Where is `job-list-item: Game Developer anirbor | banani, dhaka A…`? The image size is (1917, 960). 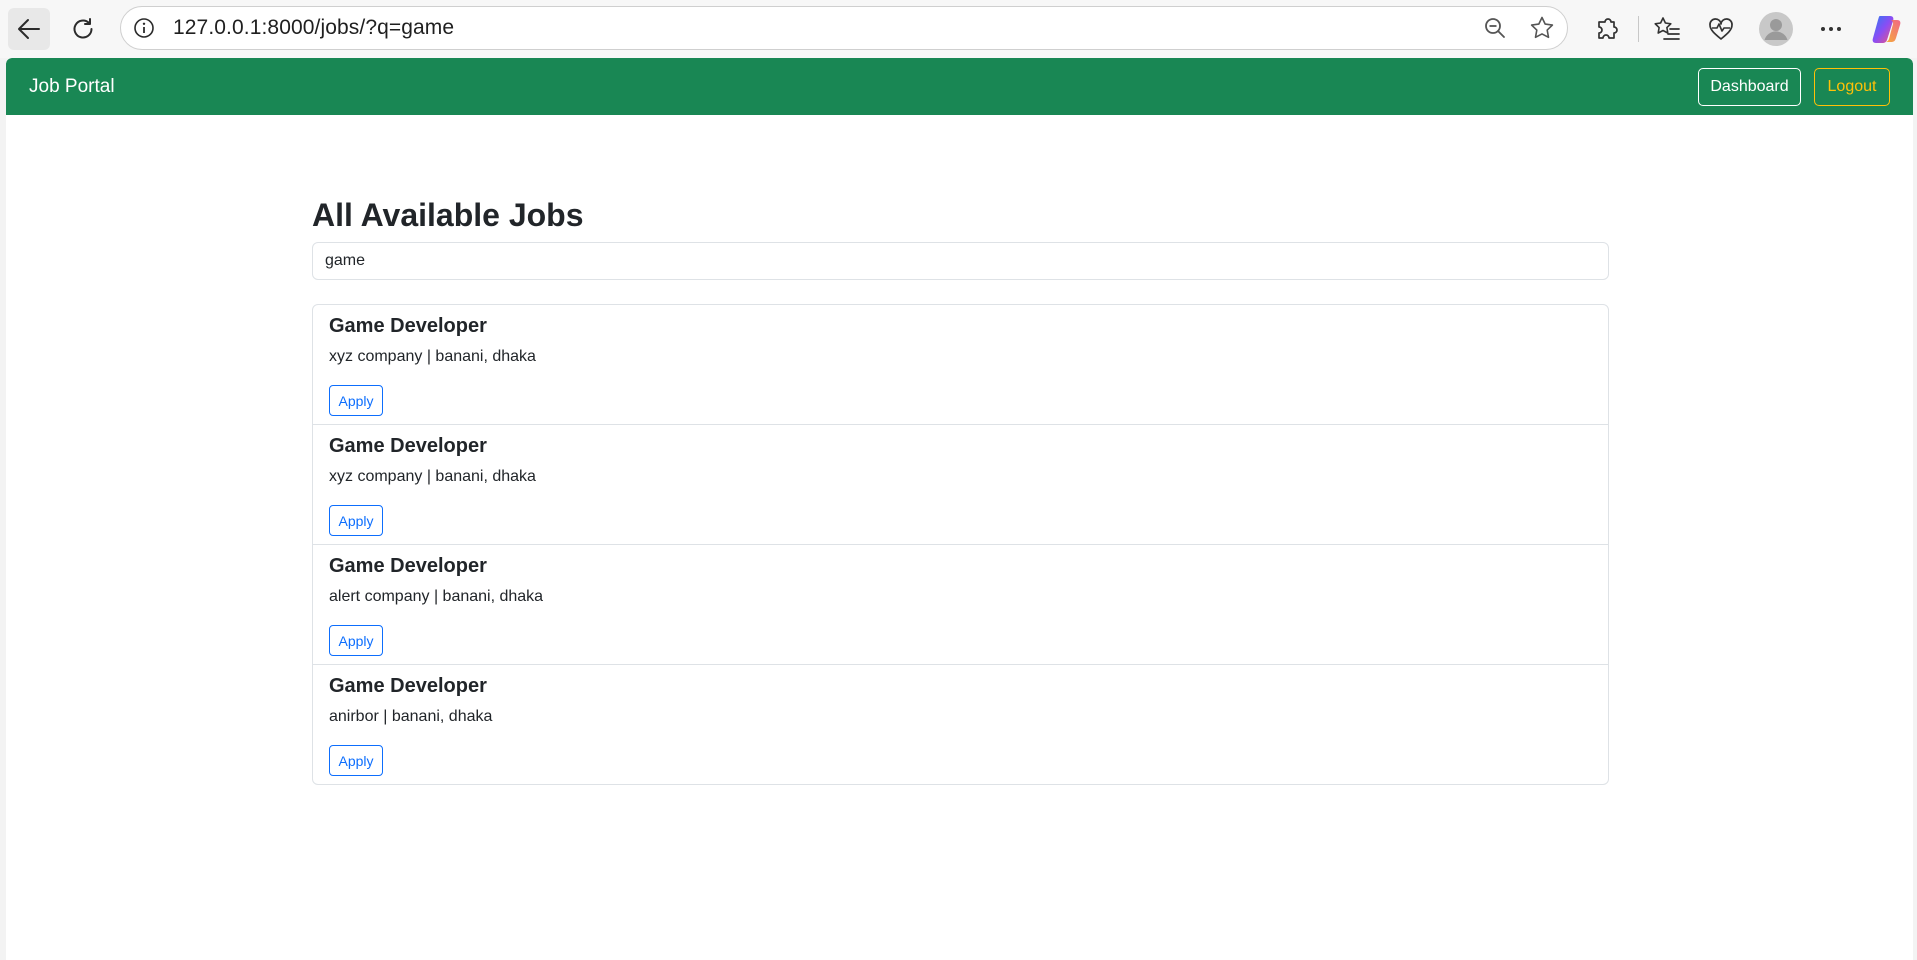 job-list-item: Game Developer anirbor | banani, dhaka A… is located at coordinates (960, 724).